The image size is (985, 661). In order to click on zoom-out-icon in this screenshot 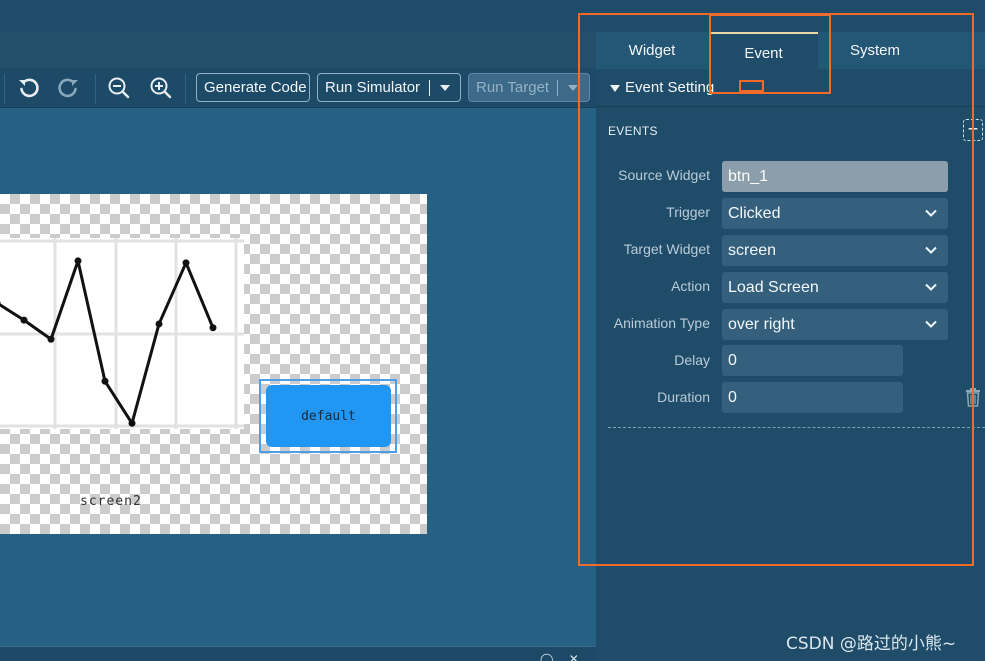, I will do `click(119, 88)`.